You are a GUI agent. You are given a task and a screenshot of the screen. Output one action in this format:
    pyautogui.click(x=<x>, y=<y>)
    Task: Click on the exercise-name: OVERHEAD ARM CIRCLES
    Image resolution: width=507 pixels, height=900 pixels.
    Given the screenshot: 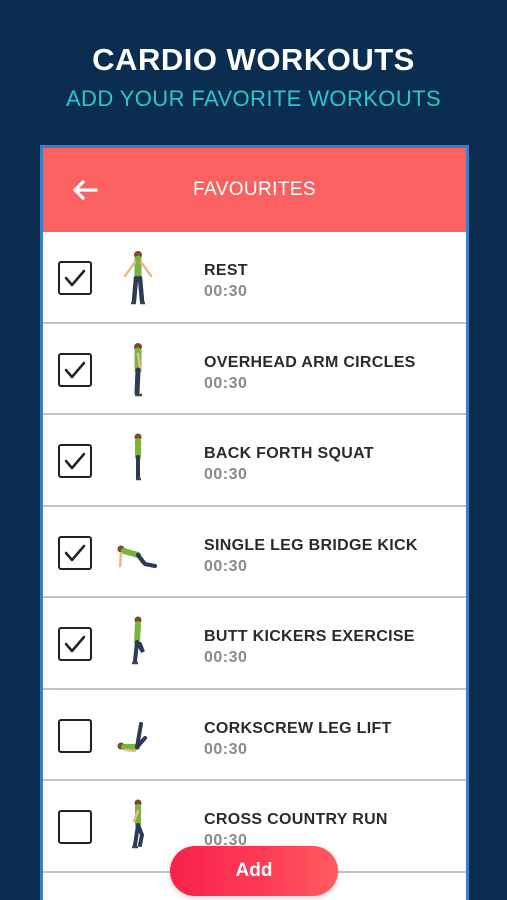 What is the action you would take?
    pyautogui.click(x=310, y=362)
    